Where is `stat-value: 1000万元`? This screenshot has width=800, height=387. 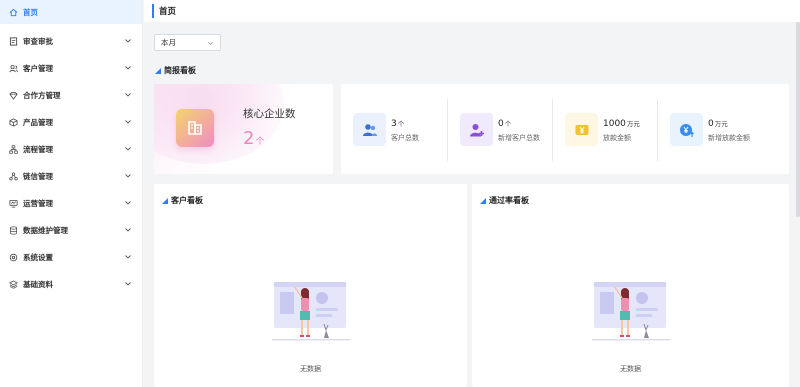 stat-value: 1000万元 is located at coordinates (621, 123).